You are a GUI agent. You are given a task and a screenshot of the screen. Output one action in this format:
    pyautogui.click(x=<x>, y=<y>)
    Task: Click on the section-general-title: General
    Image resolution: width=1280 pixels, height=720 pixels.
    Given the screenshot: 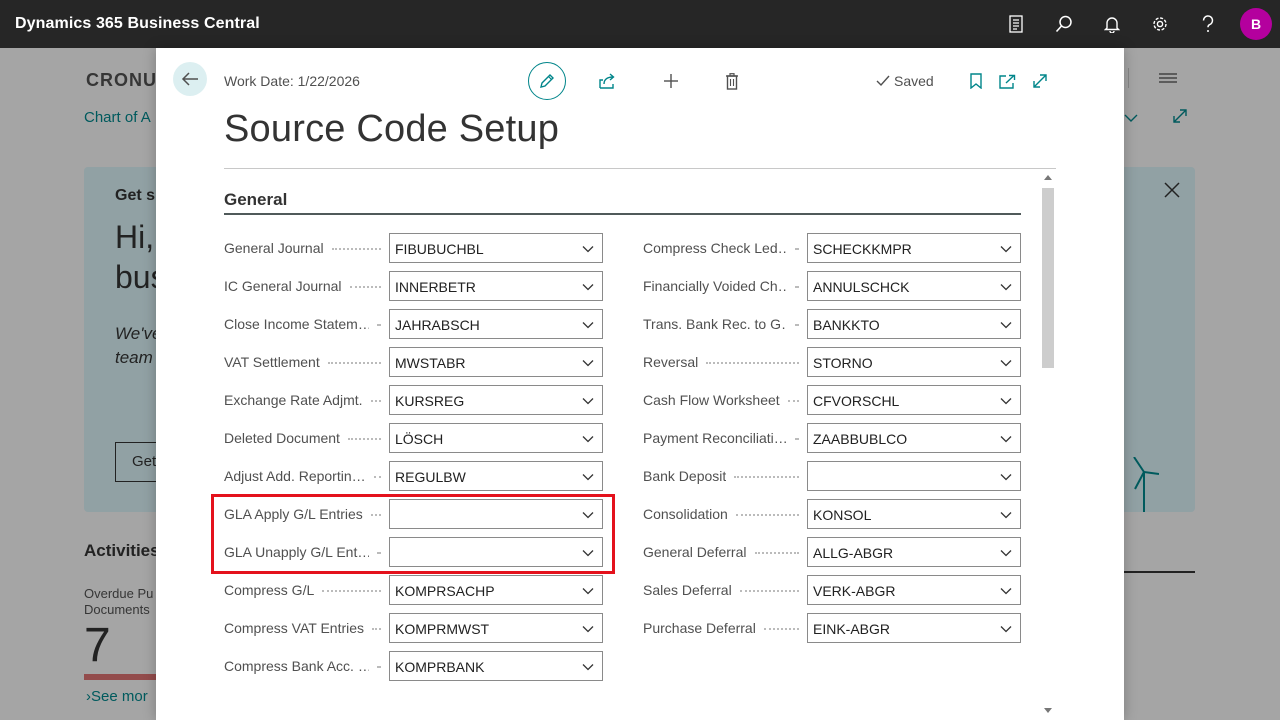 What is the action you would take?
    pyautogui.click(x=255, y=200)
    